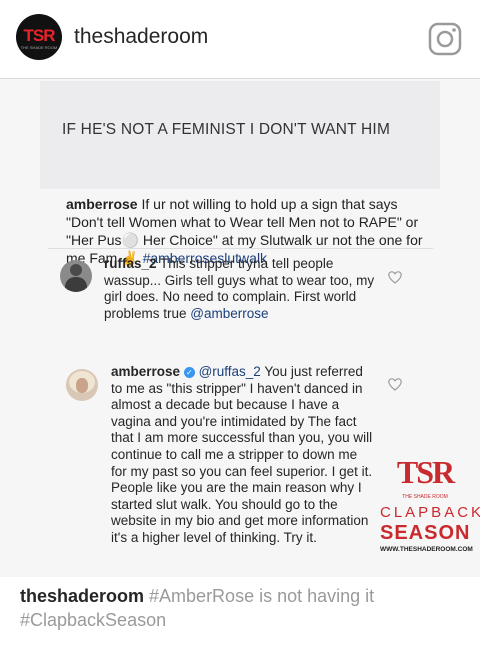 The width and height of the screenshot is (480, 654). Describe the element at coordinates (426, 549) in the screenshot. I see `watermark-url: WWW.THESHADEROOM.COM` at that location.